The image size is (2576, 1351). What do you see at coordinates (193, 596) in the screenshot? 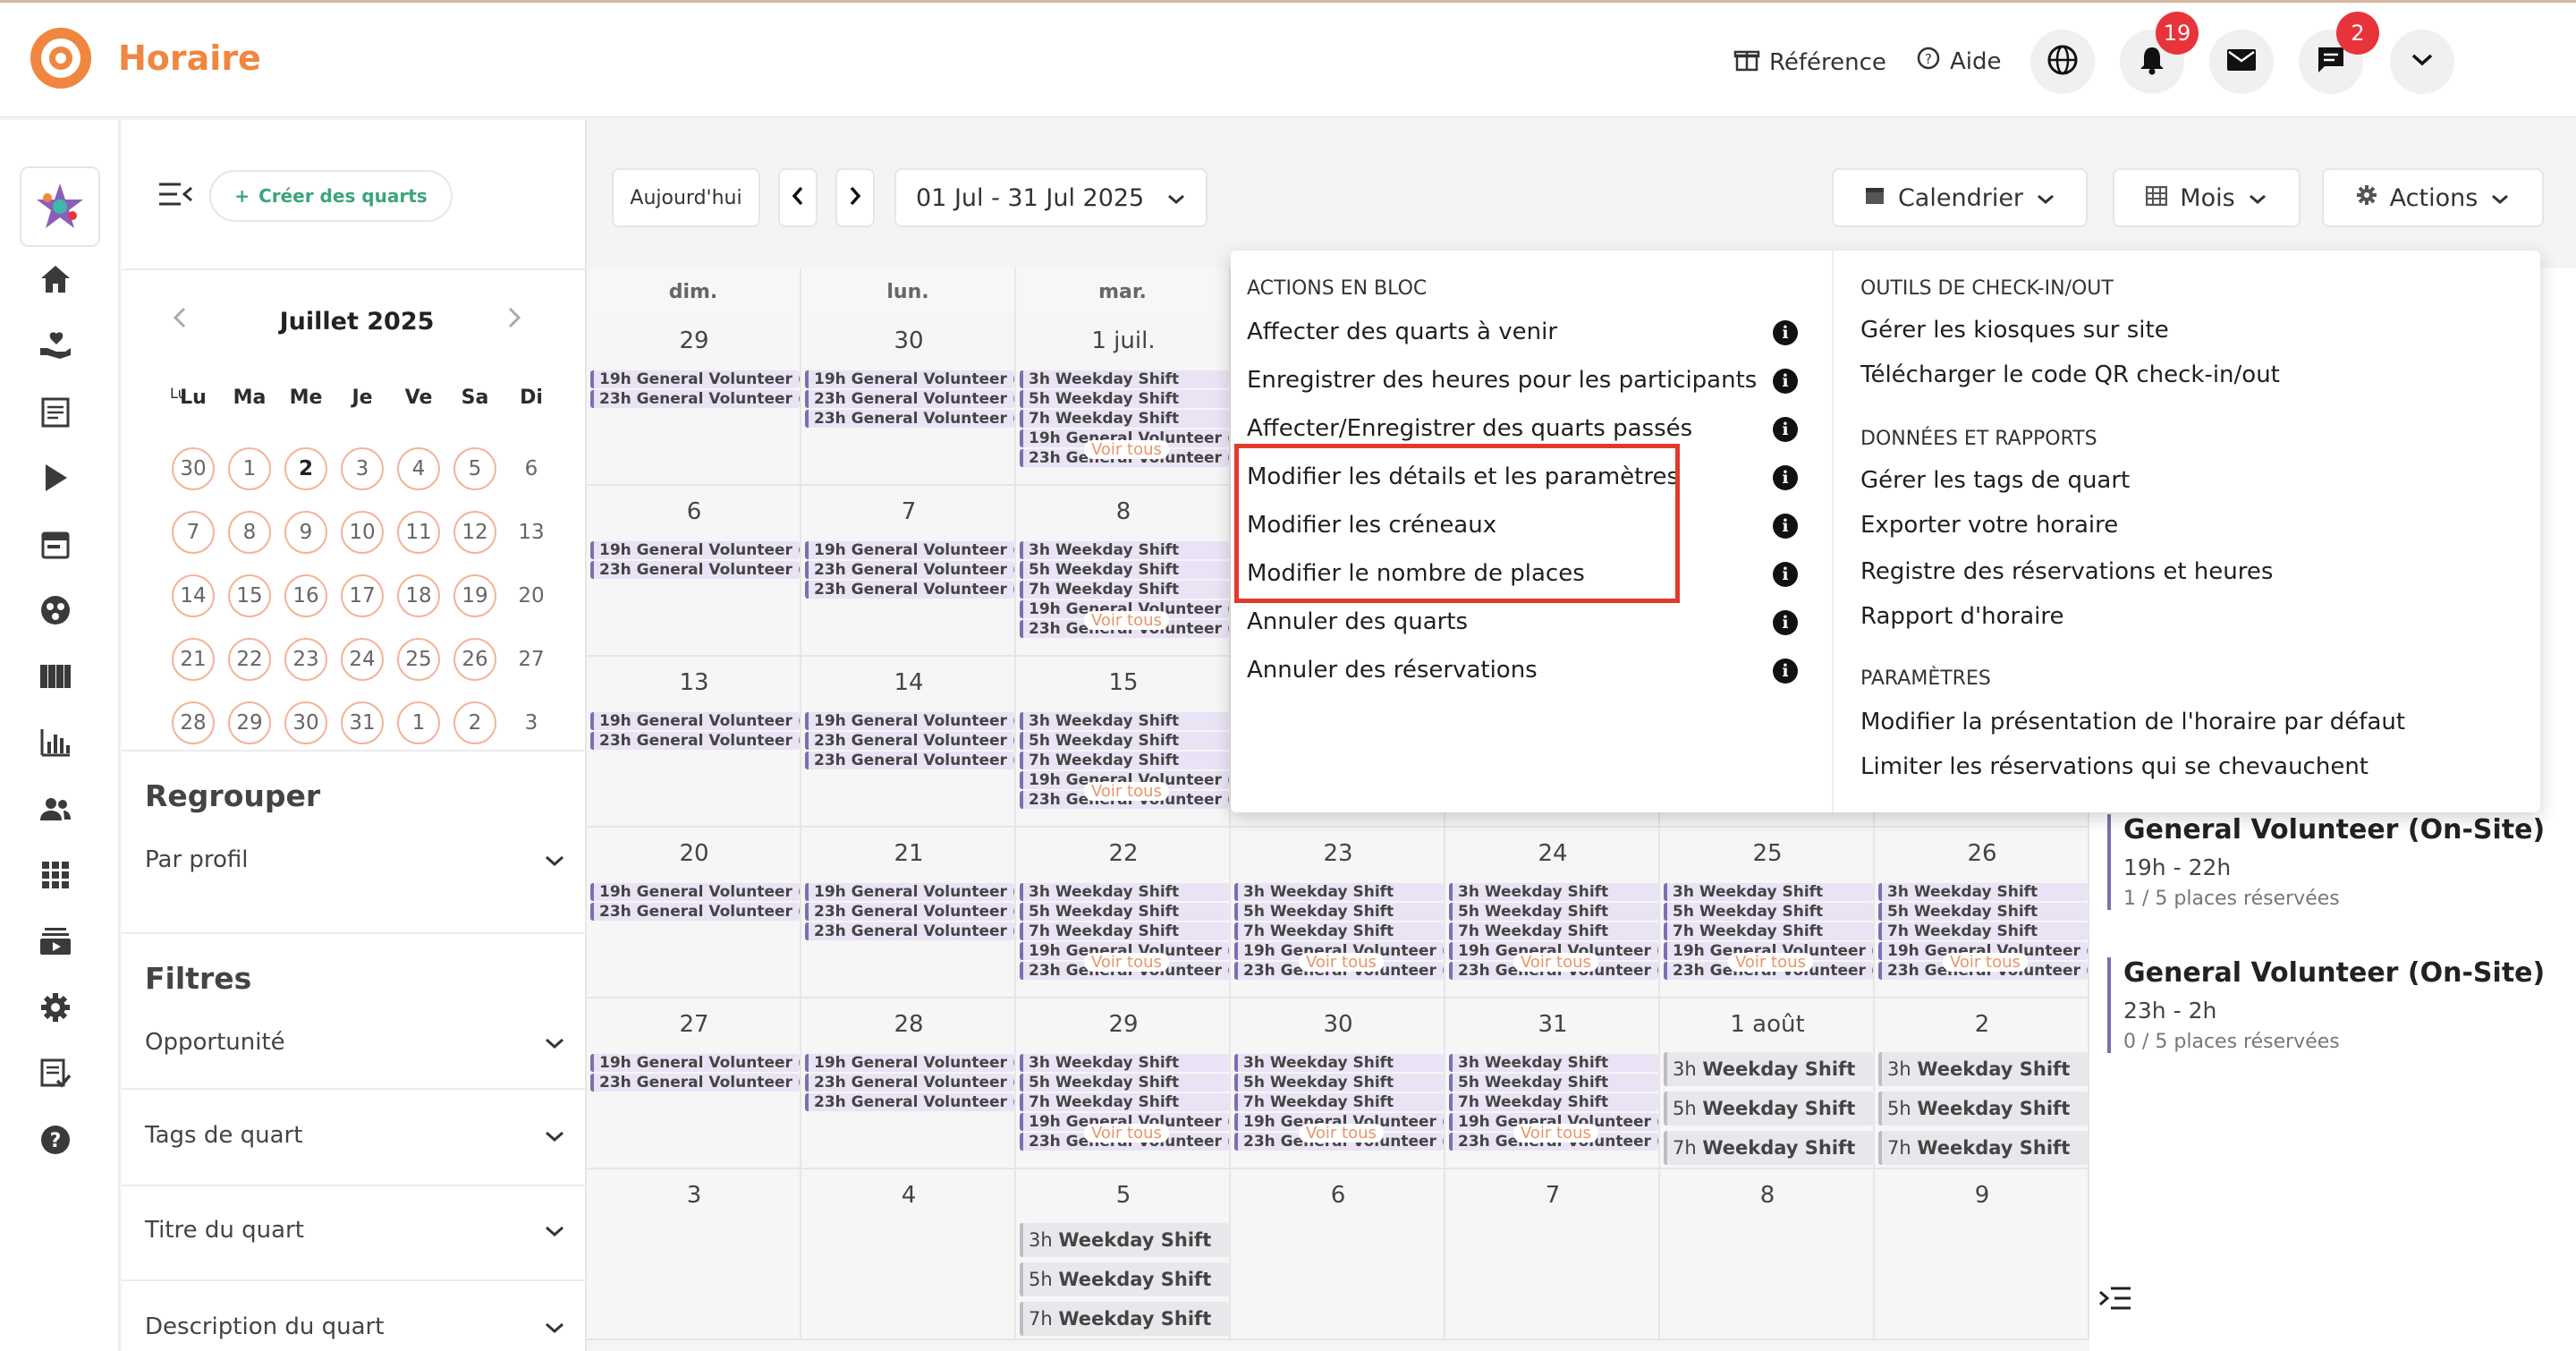
I see `mini-calendar-day: 14` at bounding box center [193, 596].